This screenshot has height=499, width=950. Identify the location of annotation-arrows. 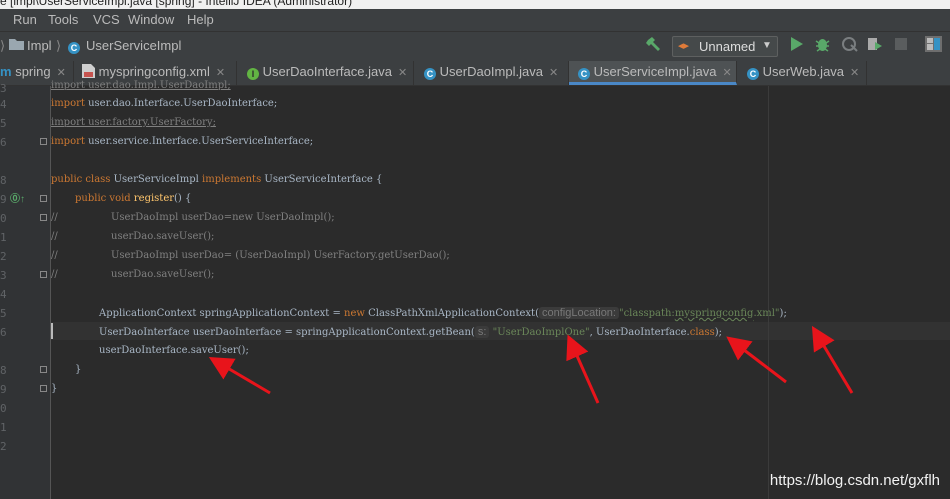
(531, 364).